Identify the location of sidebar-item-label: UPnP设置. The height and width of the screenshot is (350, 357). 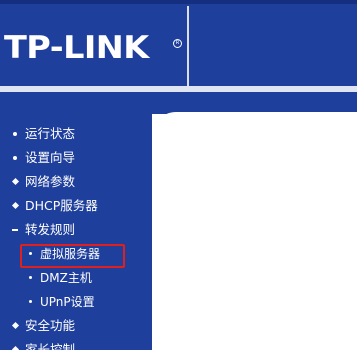
(67, 302).